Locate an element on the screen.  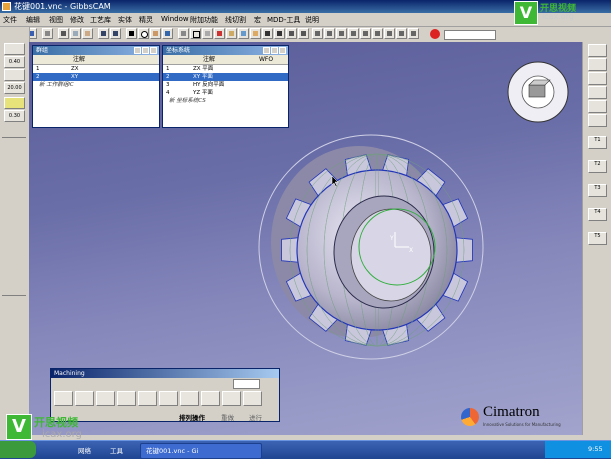
window-title: 花键001.vnc - GibbsCAM is located at coordinates (62, 6).